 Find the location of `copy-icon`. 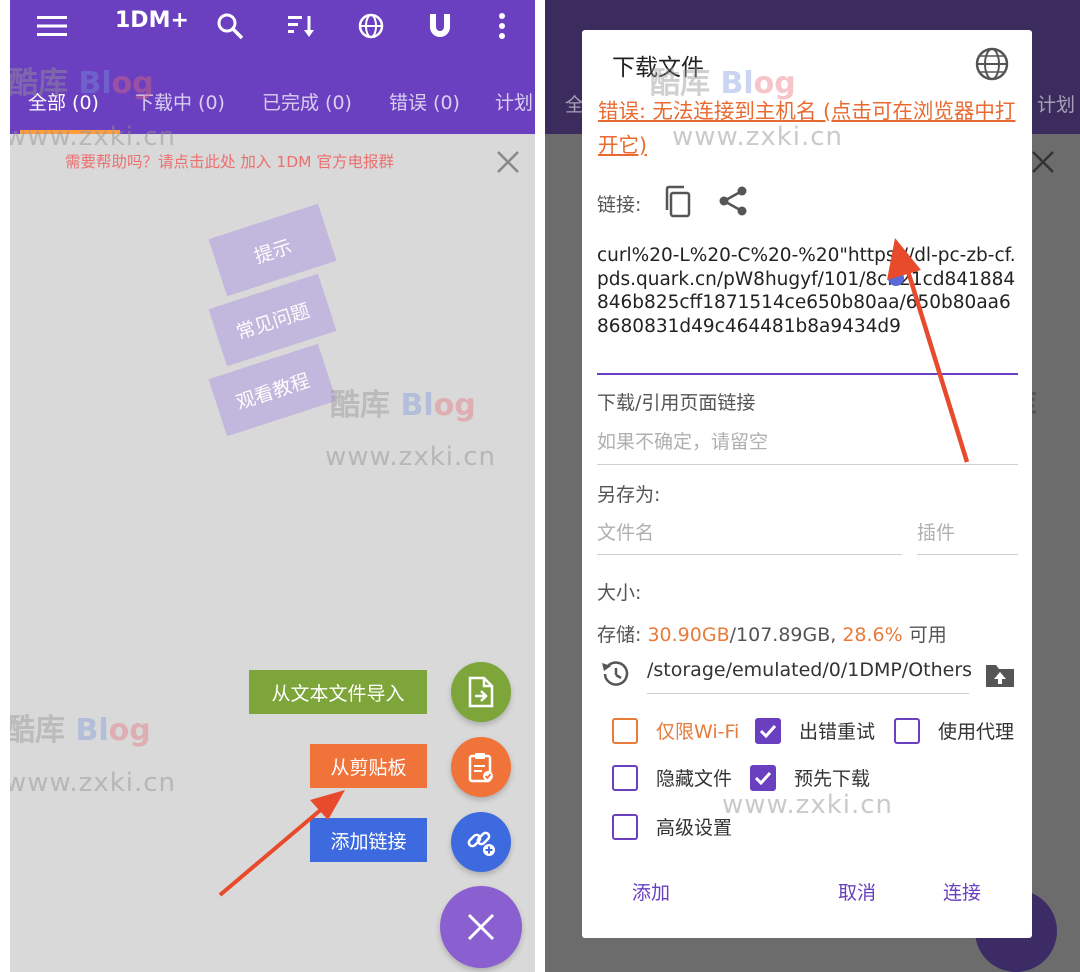

copy-icon is located at coordinates (678, 202).